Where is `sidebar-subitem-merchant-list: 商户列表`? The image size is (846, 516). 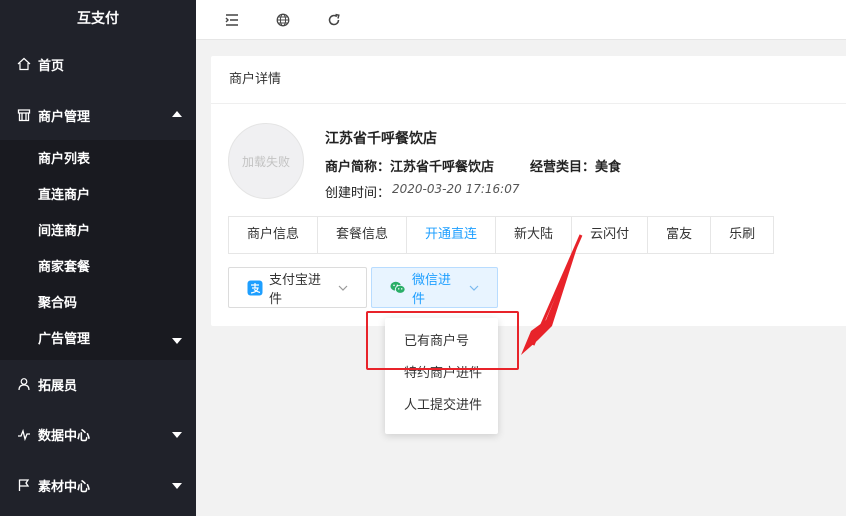 sidebar-subitem-merchant-list: 商户列表 is located at coordinates (98, 160).